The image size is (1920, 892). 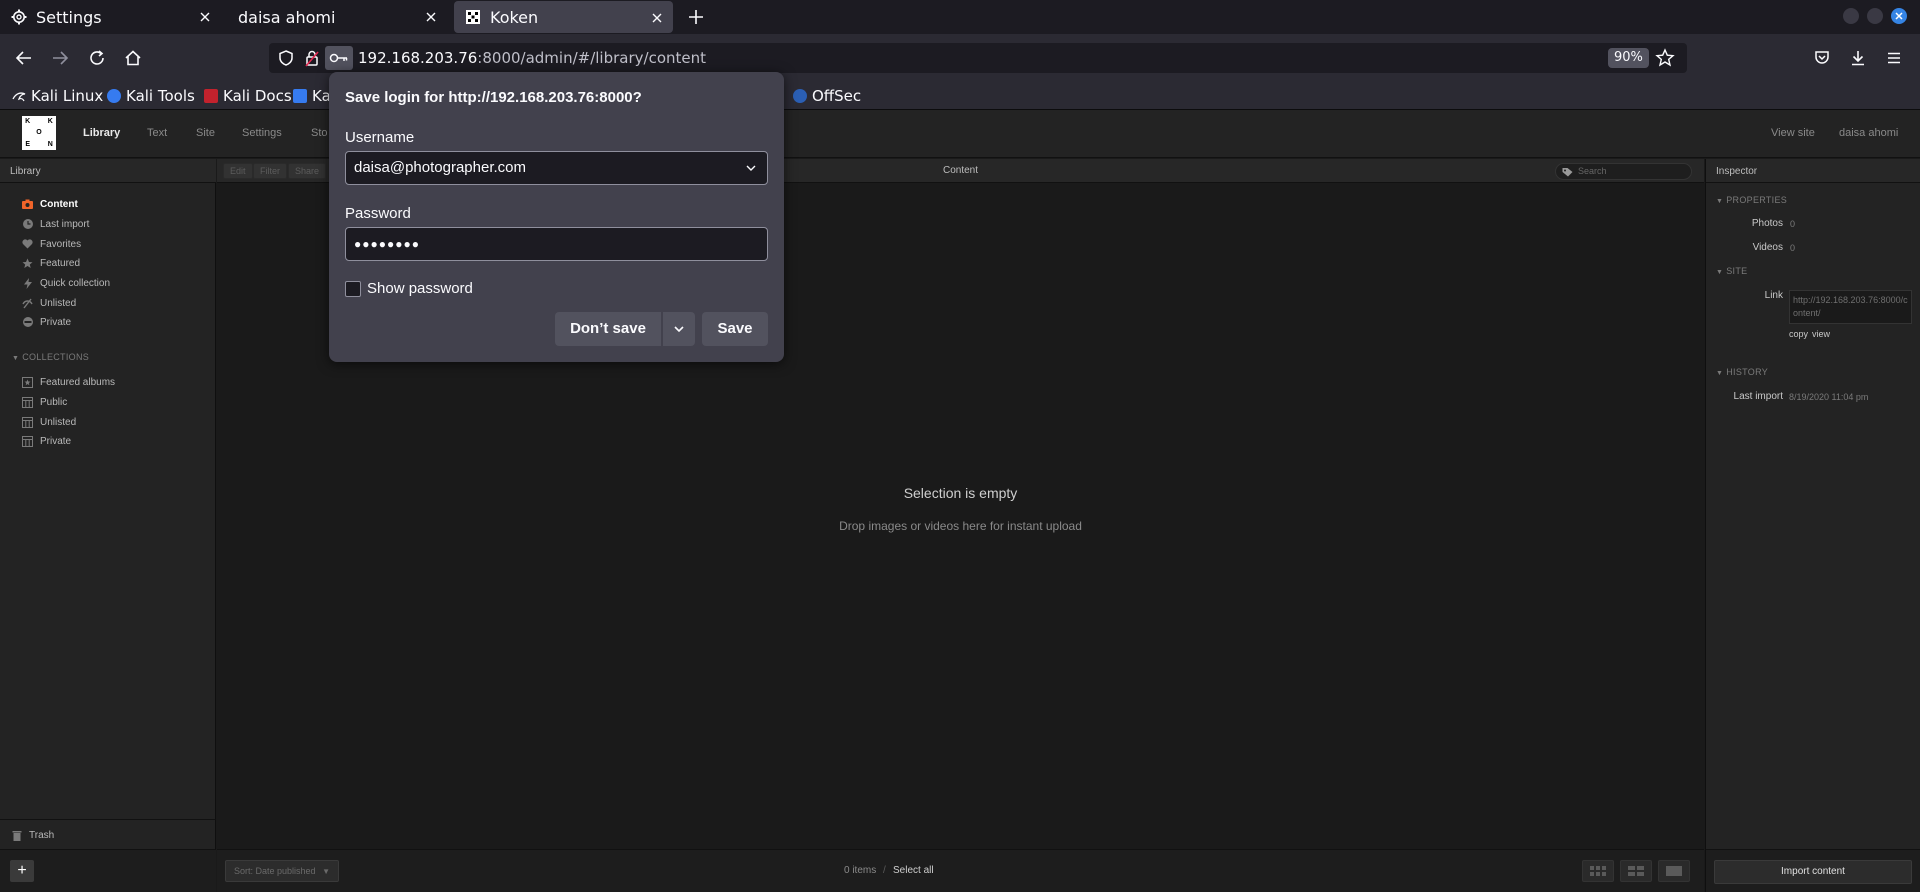 I want to click on save-button: Save, so click(x=735, y=329).